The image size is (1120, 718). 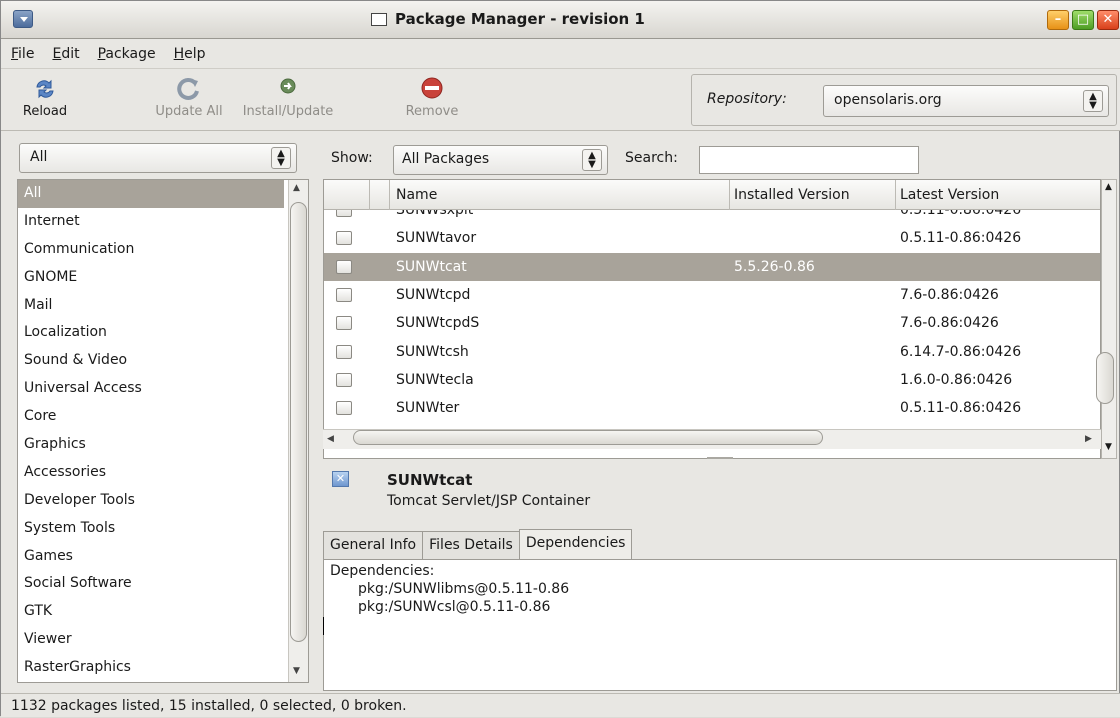 I want to click on package-name: SUNWtcat, so click(x=431, y=266).